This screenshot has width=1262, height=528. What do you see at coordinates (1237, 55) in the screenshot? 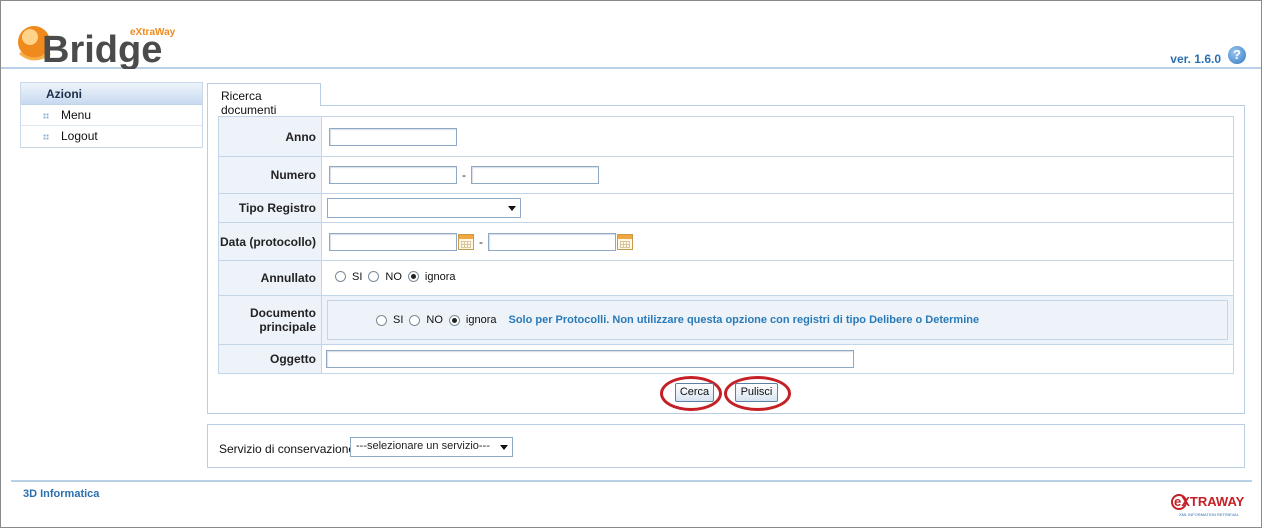
I see `help-icon: ?` at bounding box center [1237, 55].